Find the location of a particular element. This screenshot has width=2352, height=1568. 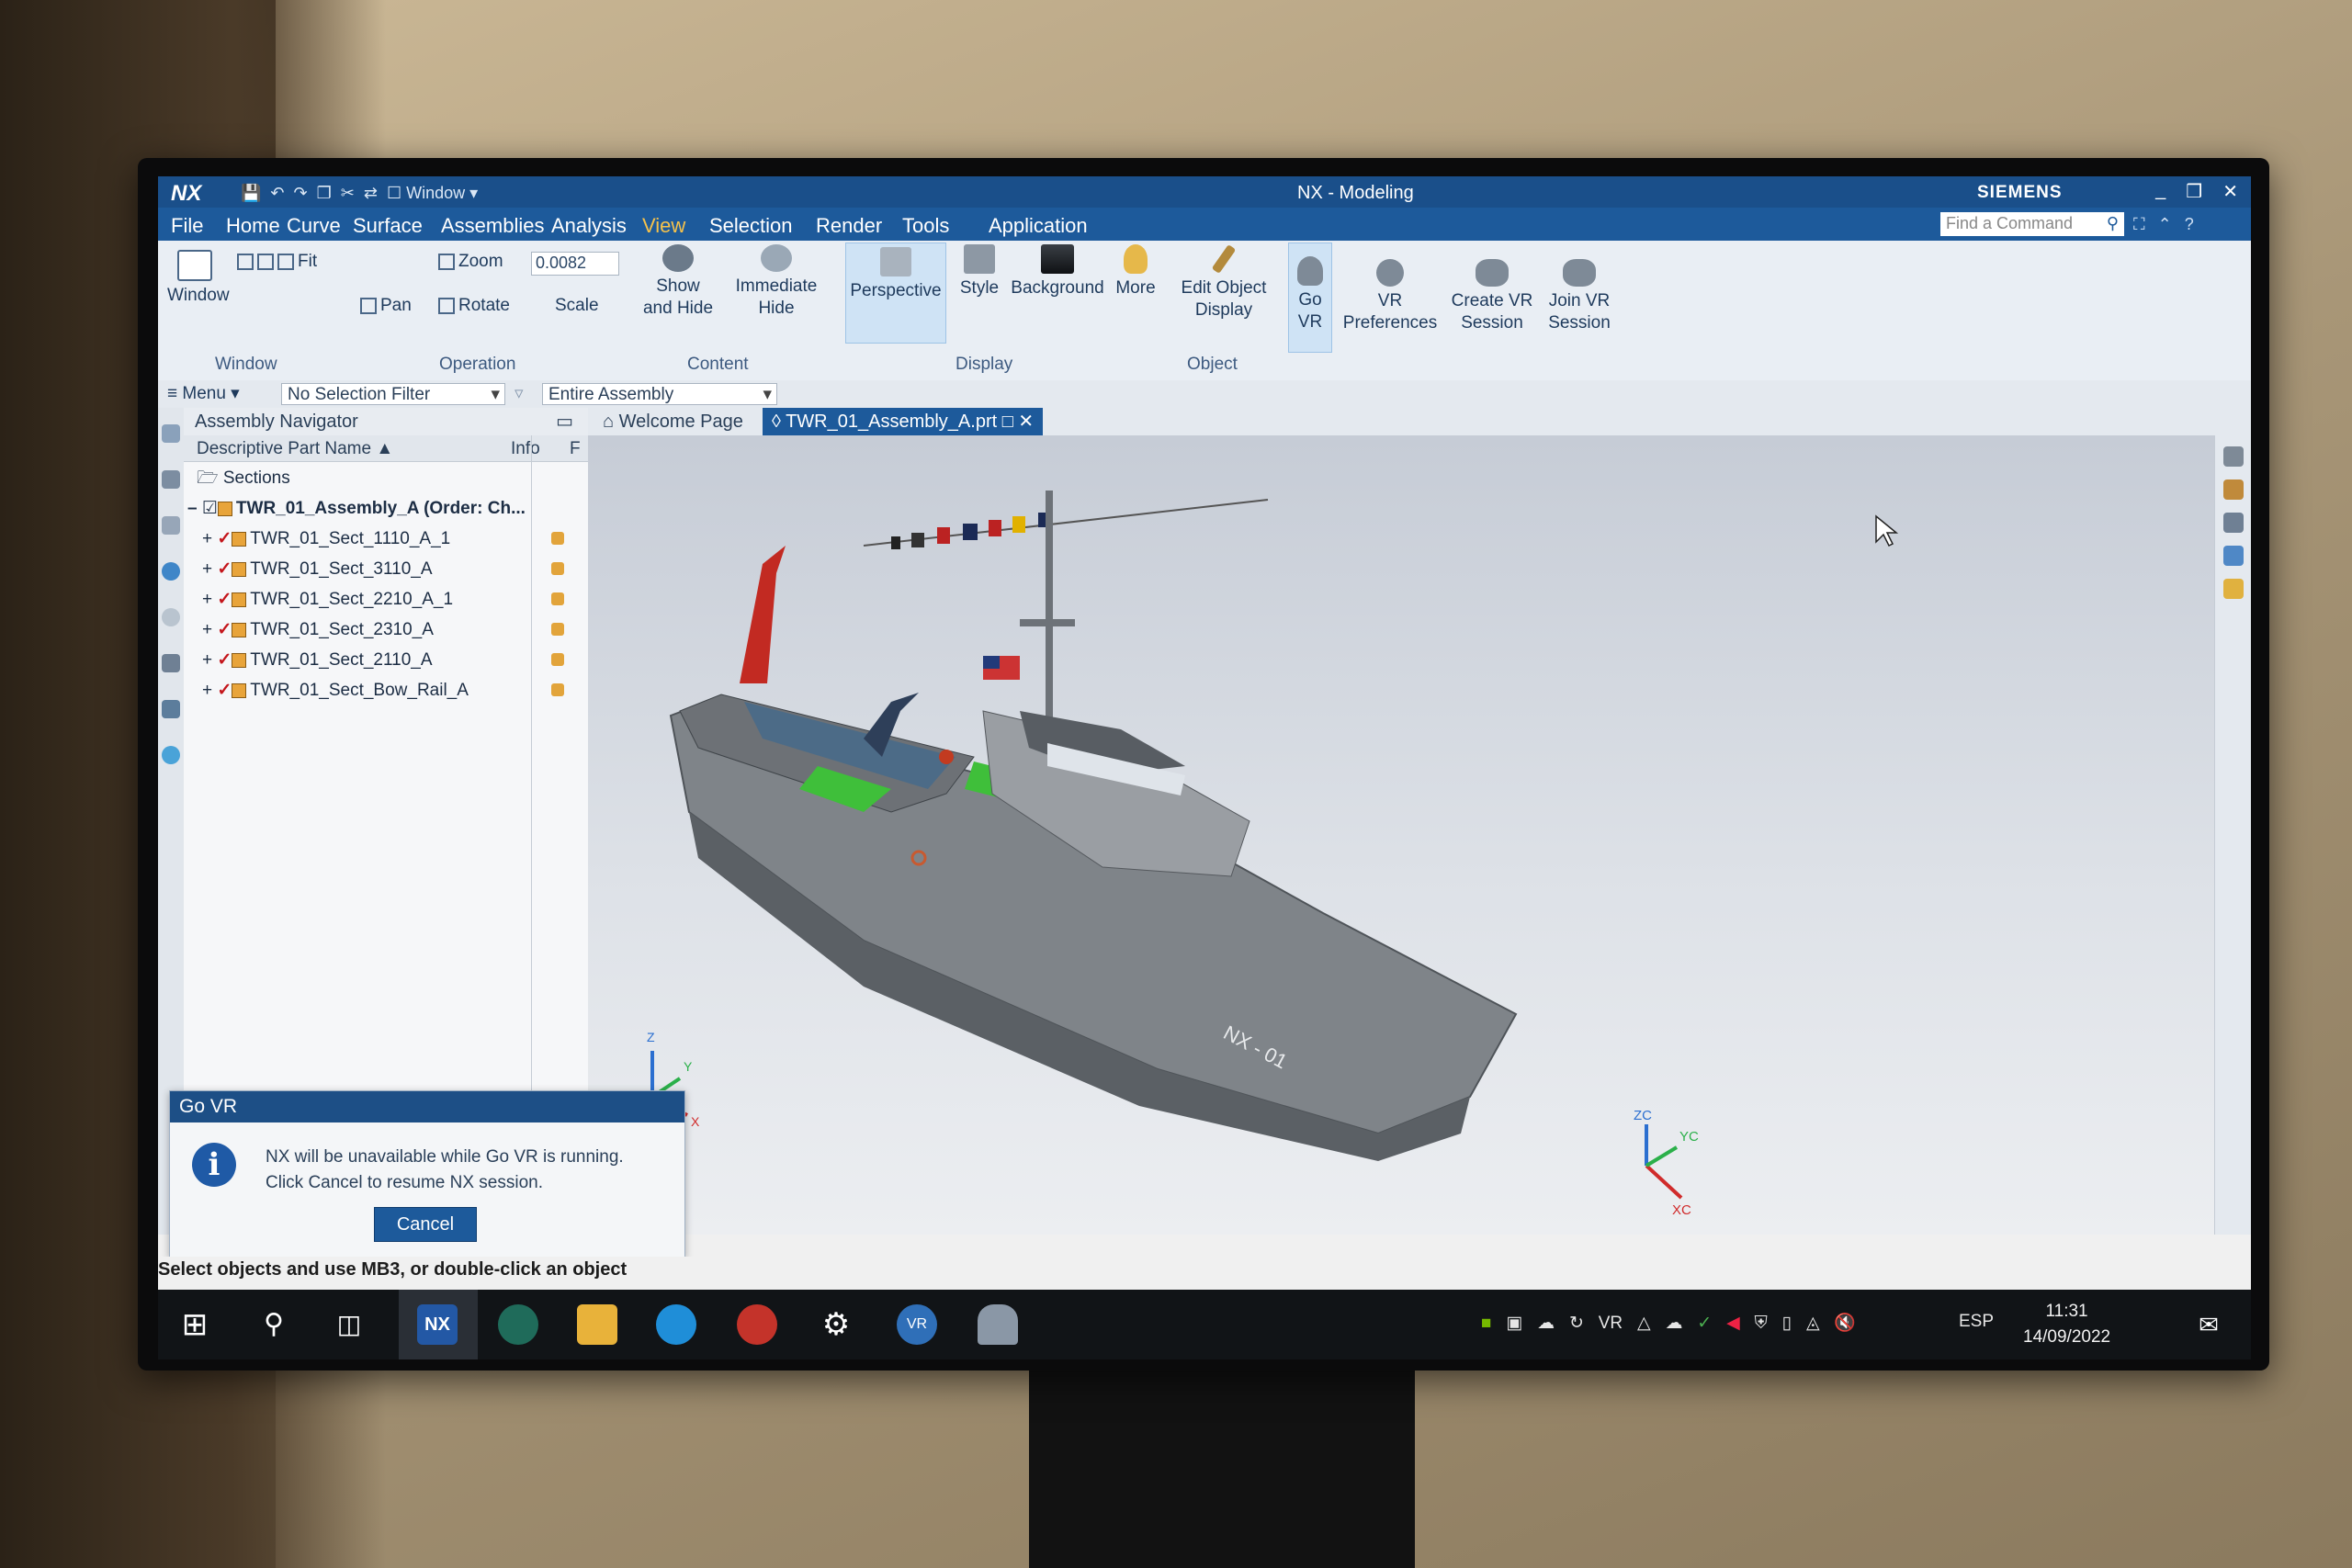

display-tray-icon: ▣ is located at coordinates (1514, 1323).